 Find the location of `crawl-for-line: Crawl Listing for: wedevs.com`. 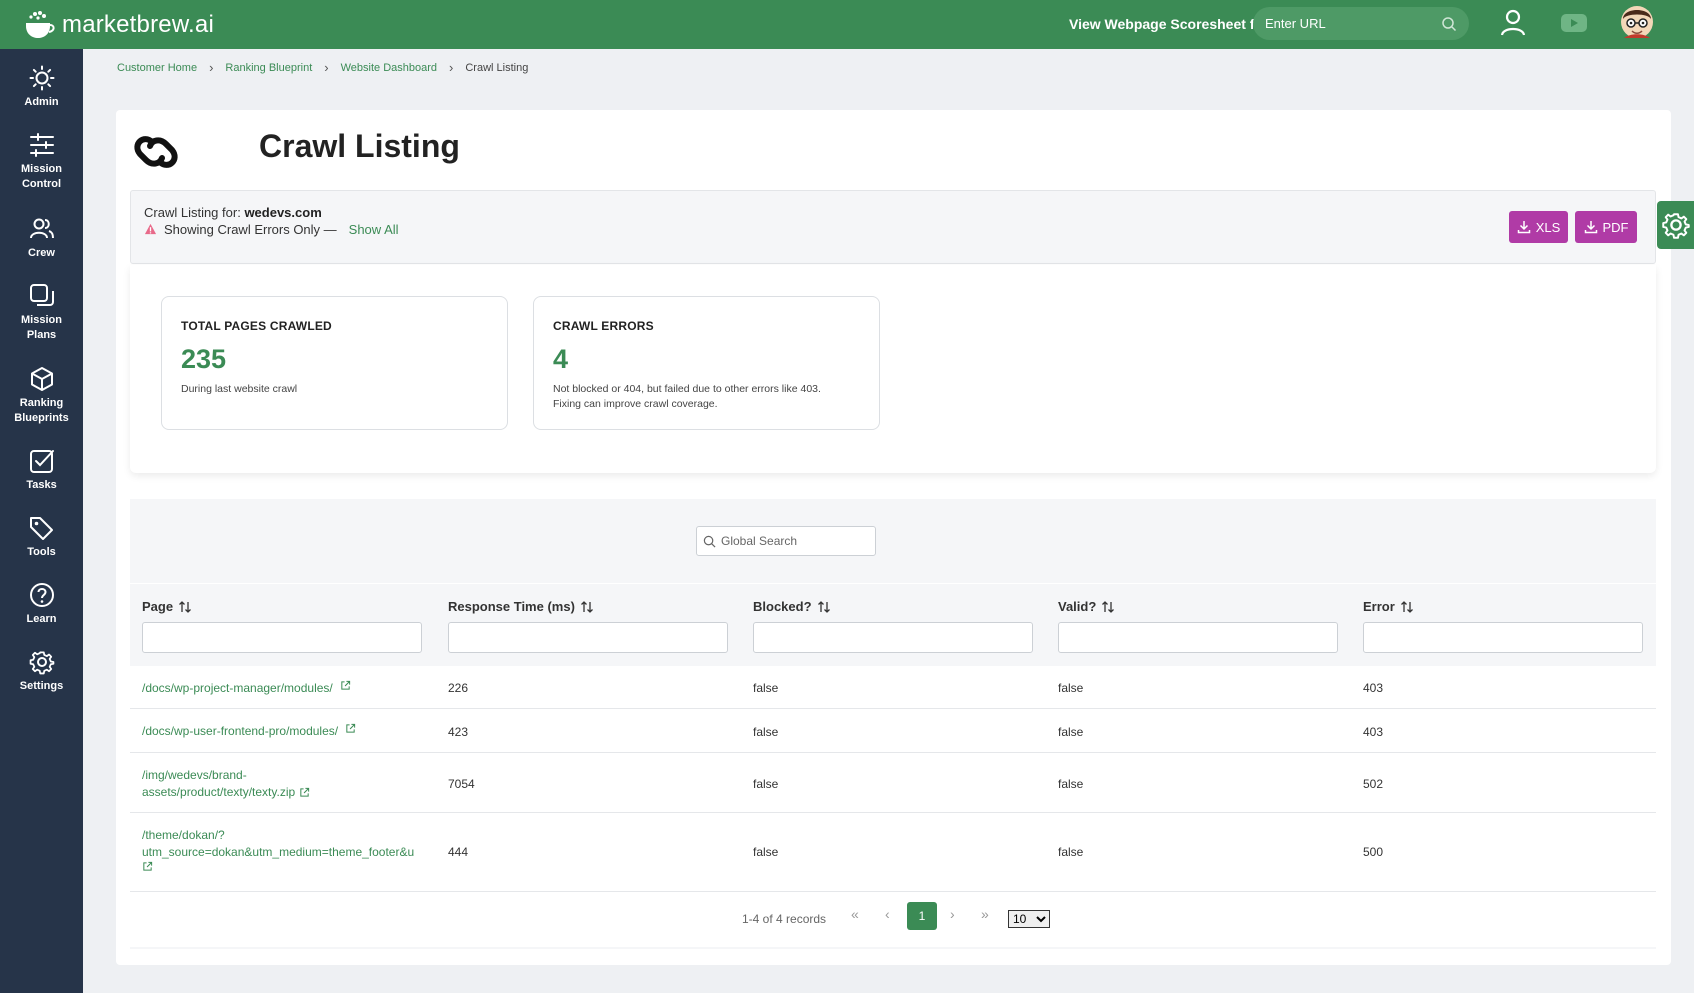

crawl-for-line: Crawl Listing for: wedevs.com is located at coordinates (233, 212).